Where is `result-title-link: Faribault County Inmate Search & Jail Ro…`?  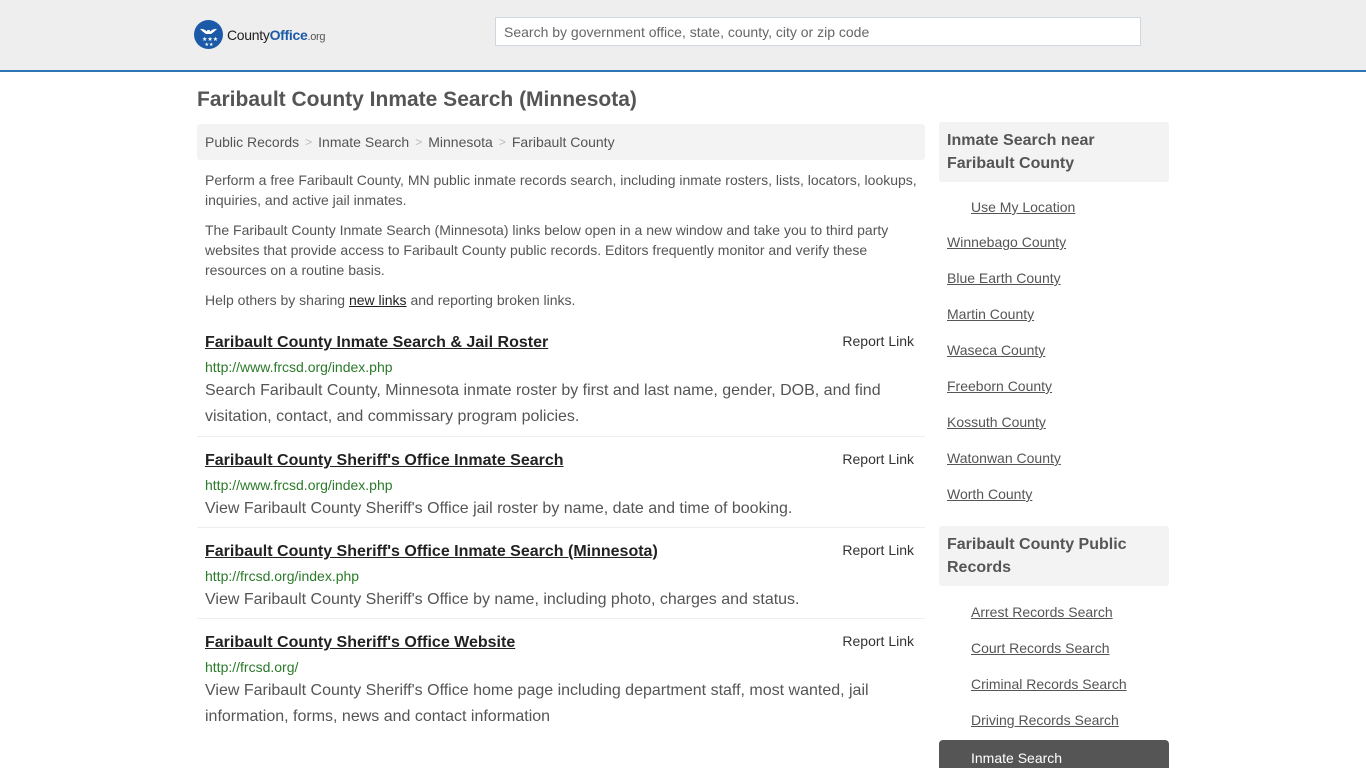 result-title-link: Faribault County Inmate Search & Jail Ro… is located at coordinates (376, 343).